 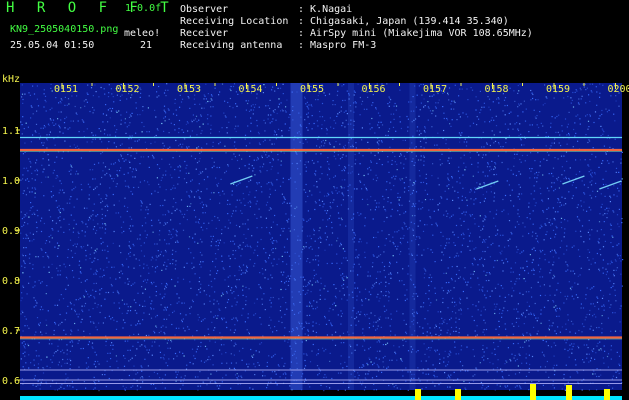 I want to click on x-tick-label: 0151, so click(x=66, y=89).